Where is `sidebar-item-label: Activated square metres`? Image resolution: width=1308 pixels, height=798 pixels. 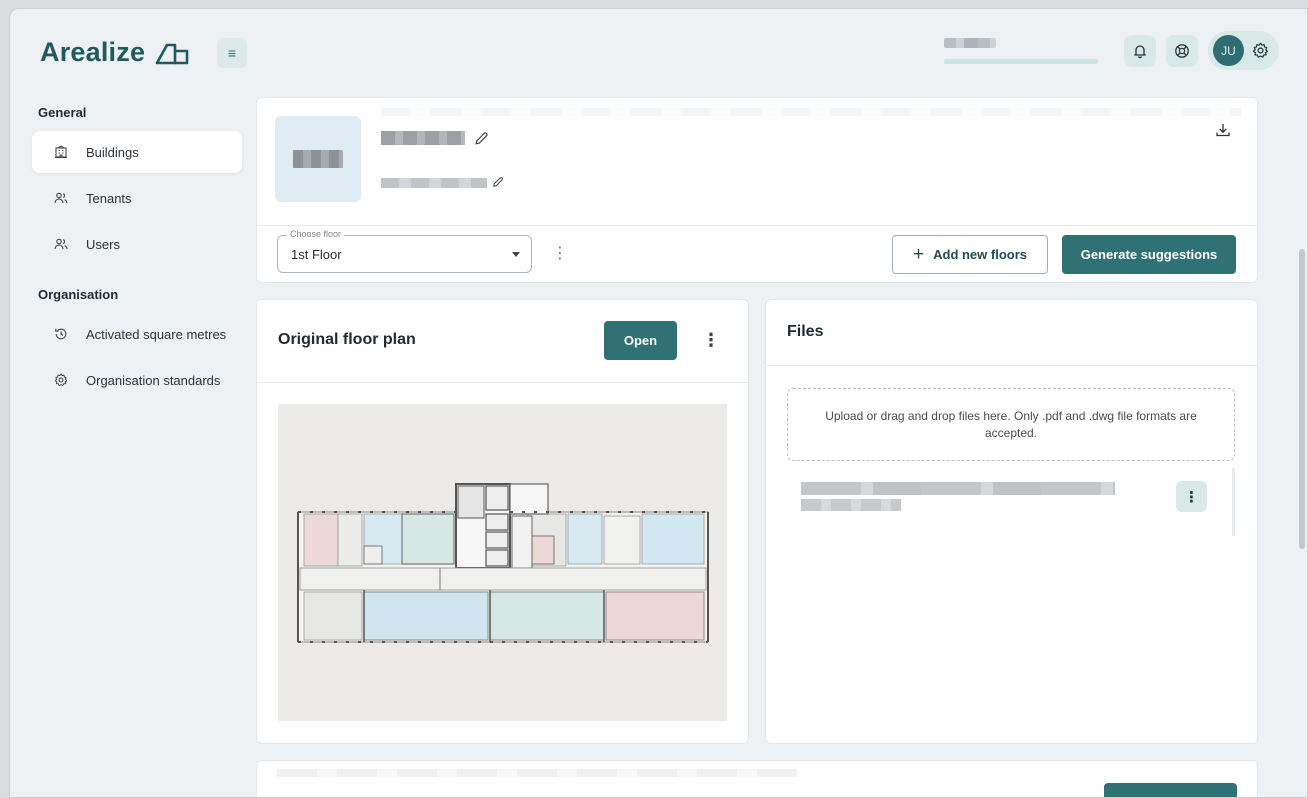
sidebar-item-label: Activated square metres is located at coordinates (156, 334).